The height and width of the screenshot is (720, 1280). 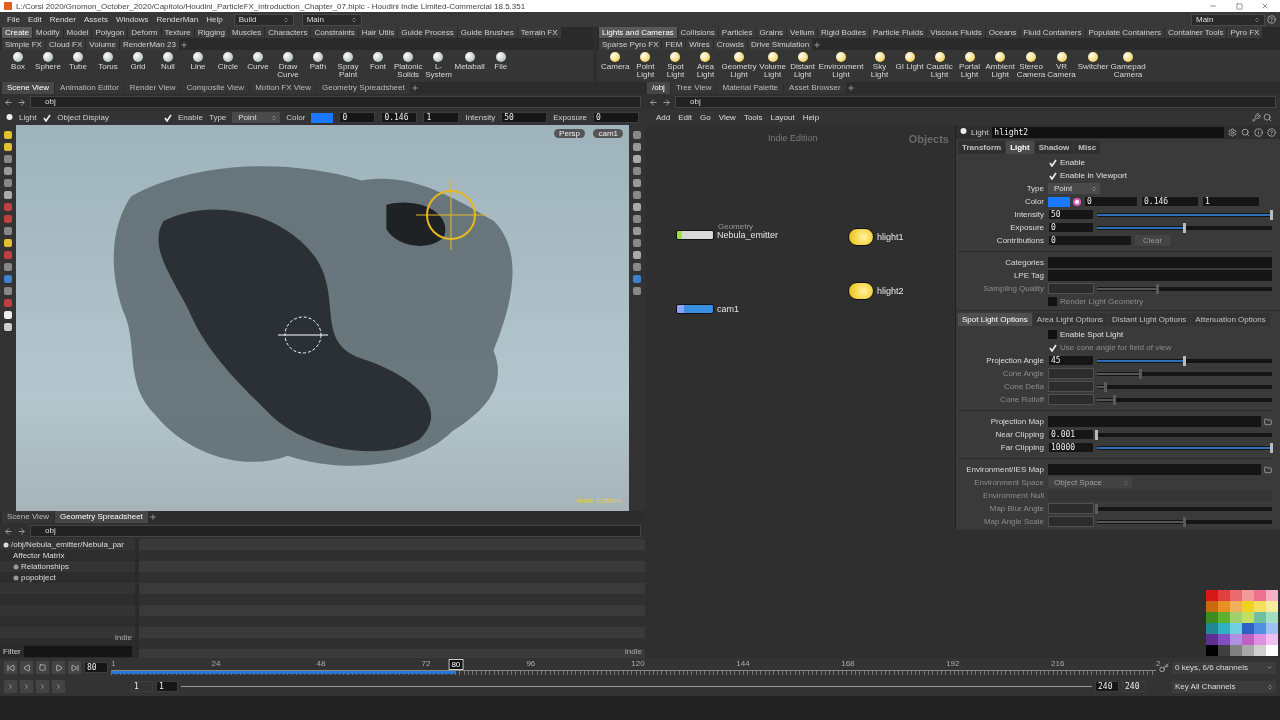 What do you see at coordinates (1164, 667) in the screenshot?
I see `key-icon` at bounding box center [1164, 667].